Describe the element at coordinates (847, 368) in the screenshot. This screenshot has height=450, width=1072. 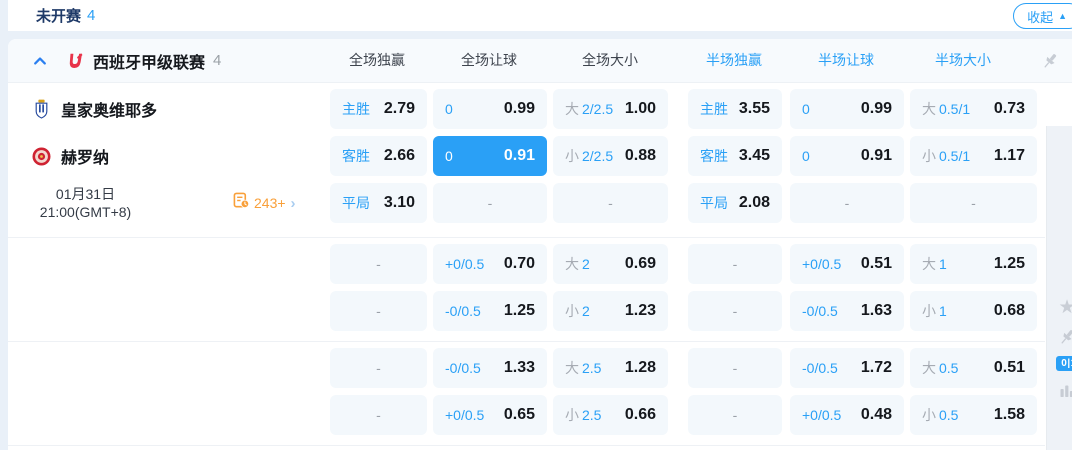
I see `odds-cell: -0/0.5 1.72` at that location.